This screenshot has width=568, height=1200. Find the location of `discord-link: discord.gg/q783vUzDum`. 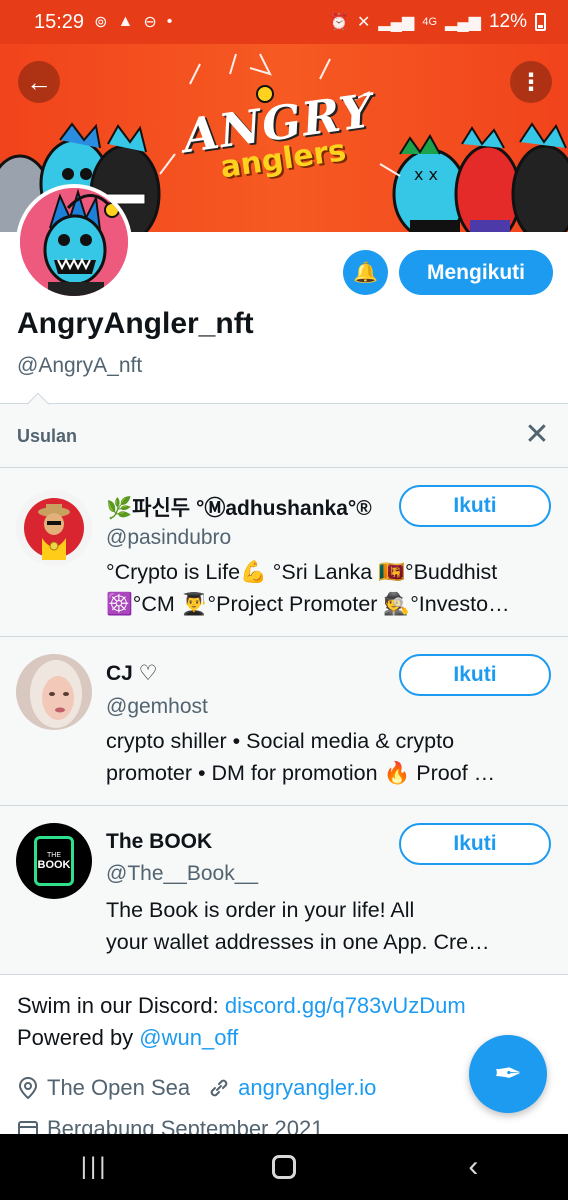

discord-link: discord.gg/q783vUzDum is located at coordinates (345, 1005).